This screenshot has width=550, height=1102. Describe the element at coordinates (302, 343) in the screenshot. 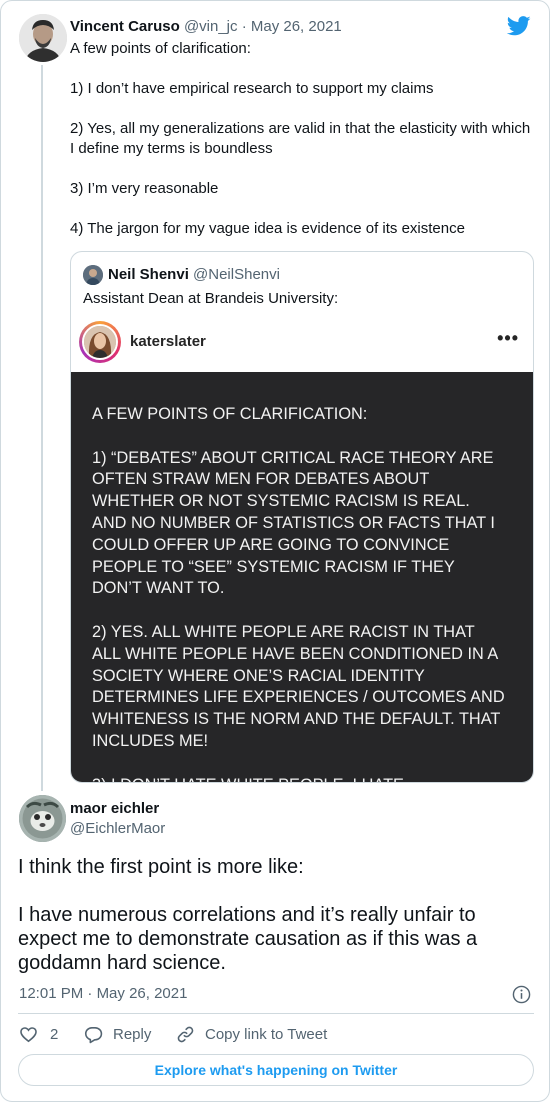

I see `instagram-post-header: katerslater •••` at that location.